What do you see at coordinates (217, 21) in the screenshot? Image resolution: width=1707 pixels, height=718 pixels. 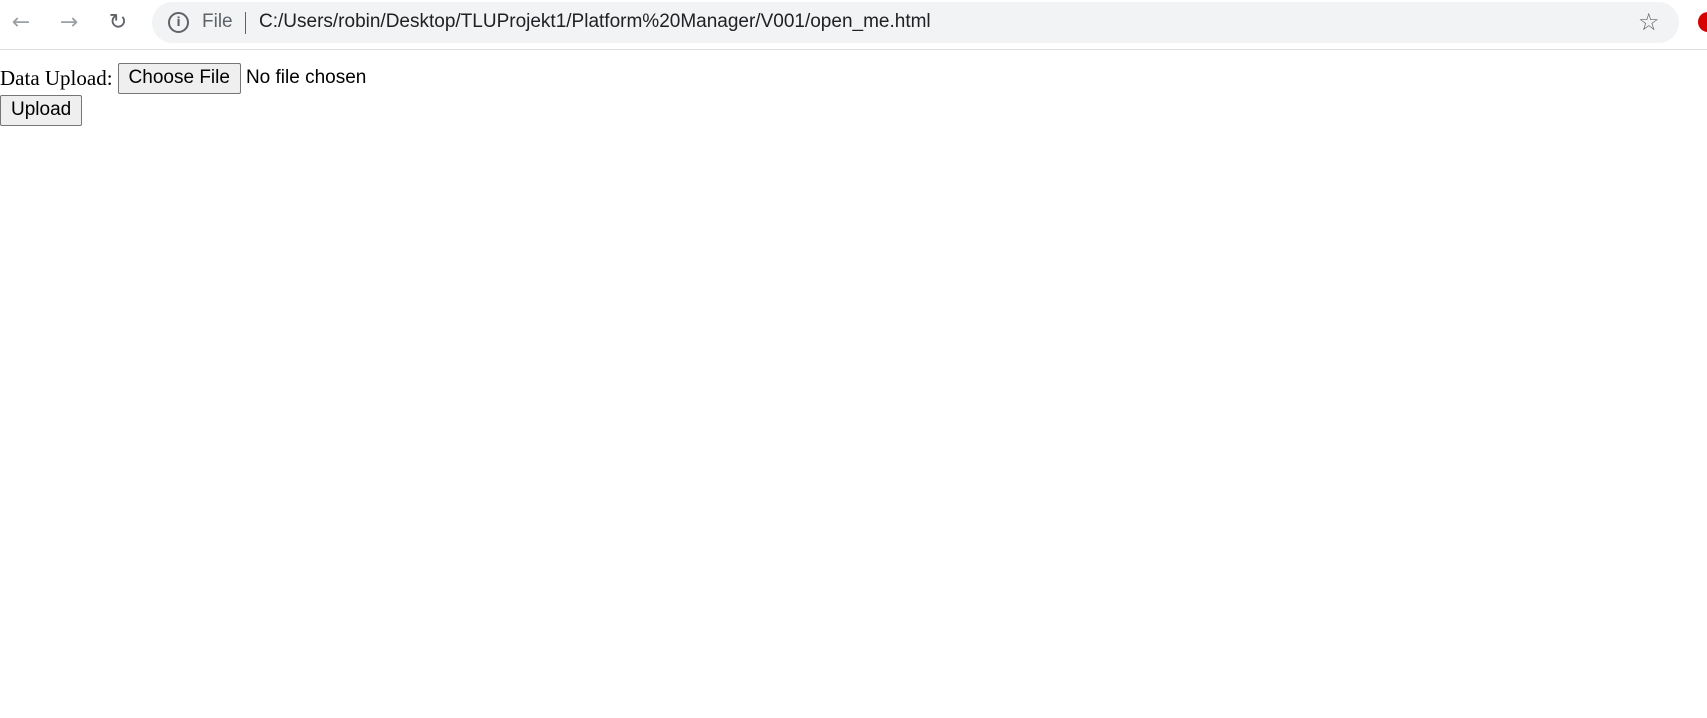 I see `scheme-label: File` at bounding box center [217, 21].